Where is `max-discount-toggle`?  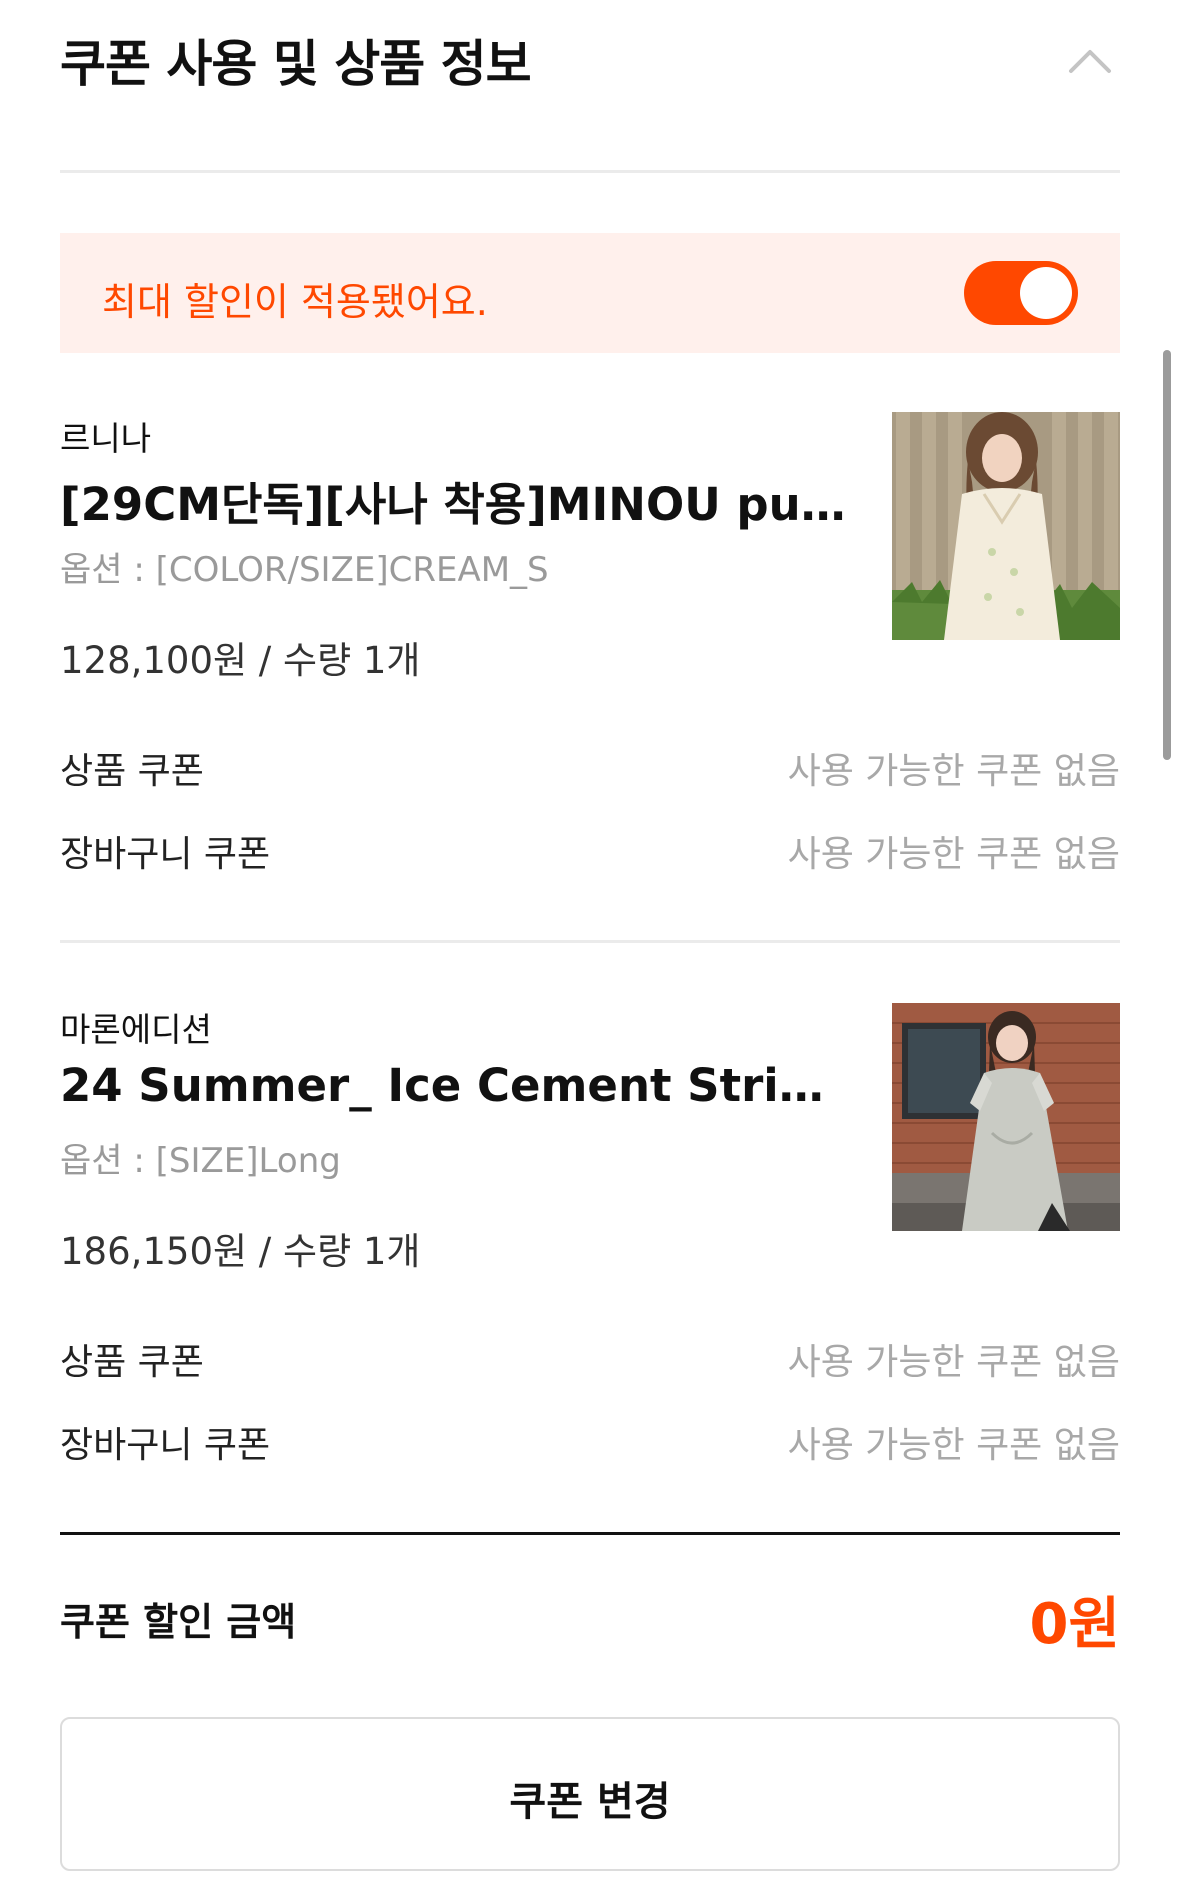 max-discount-toggle is located at coordinates (1021, 293).